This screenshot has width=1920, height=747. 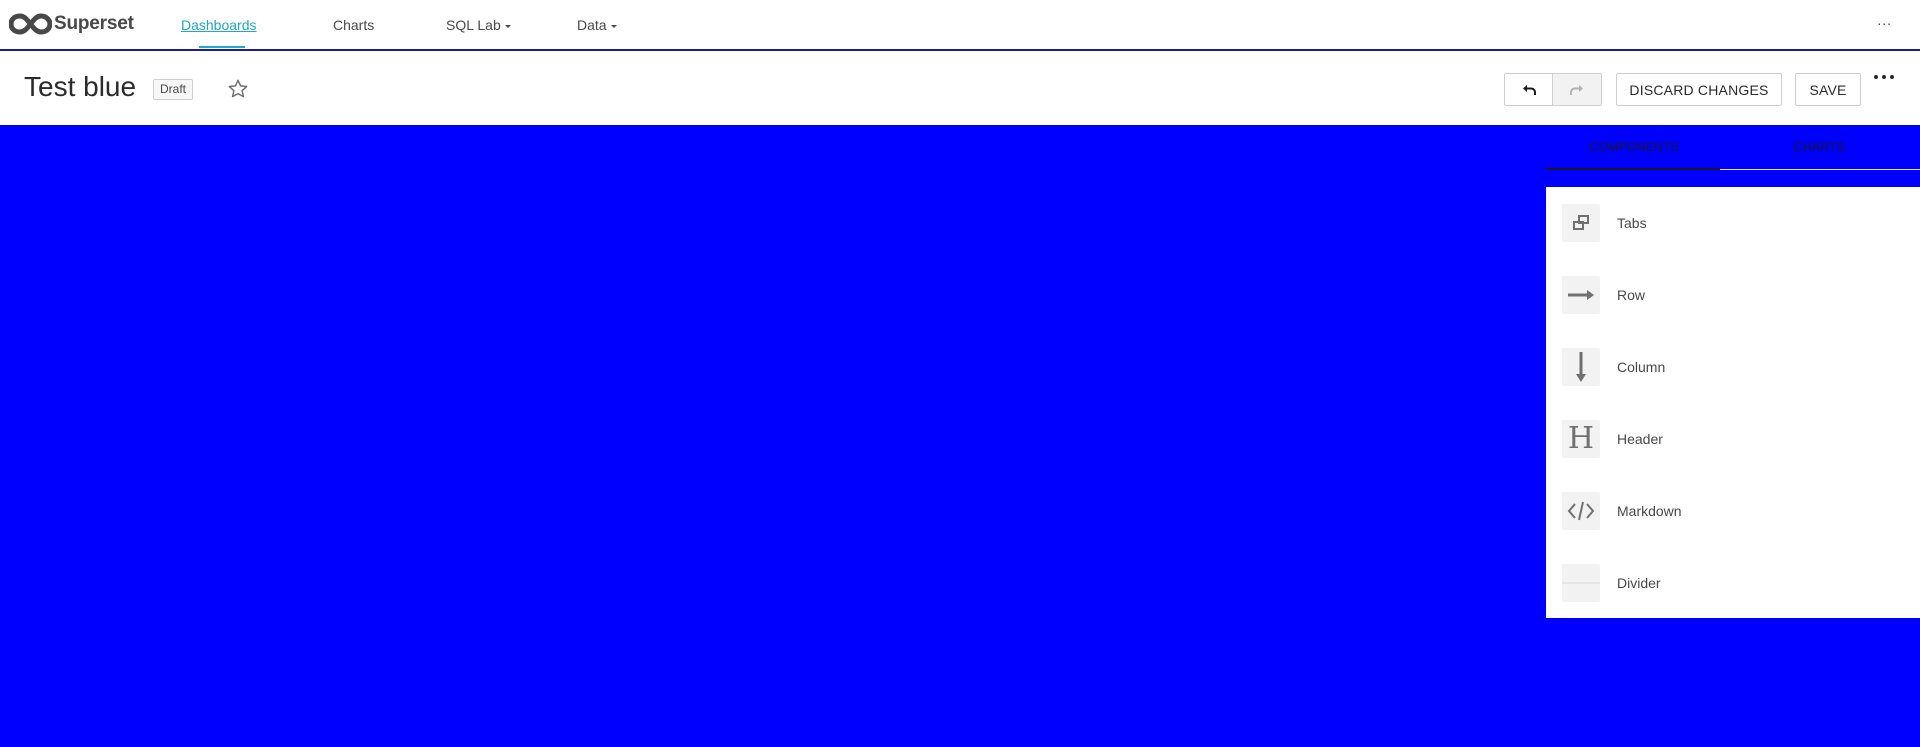 I want to click on component-label: Header, so click(x=1640, y=439).